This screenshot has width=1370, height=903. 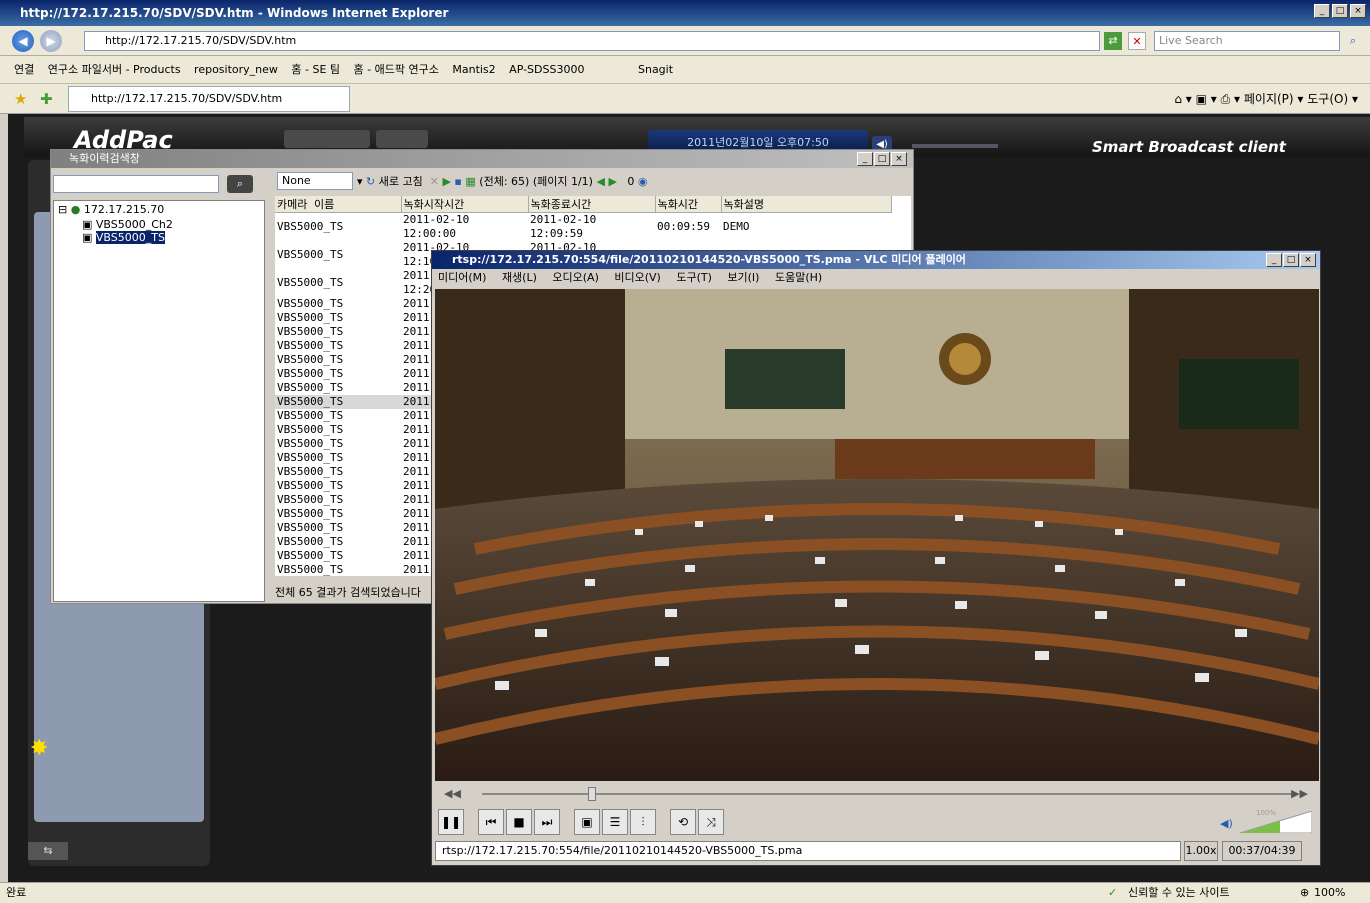 What do you see at coordinates (655, 69) in the screenshot?
I see `link-item: Snagit` at bounding box center [655, 69].